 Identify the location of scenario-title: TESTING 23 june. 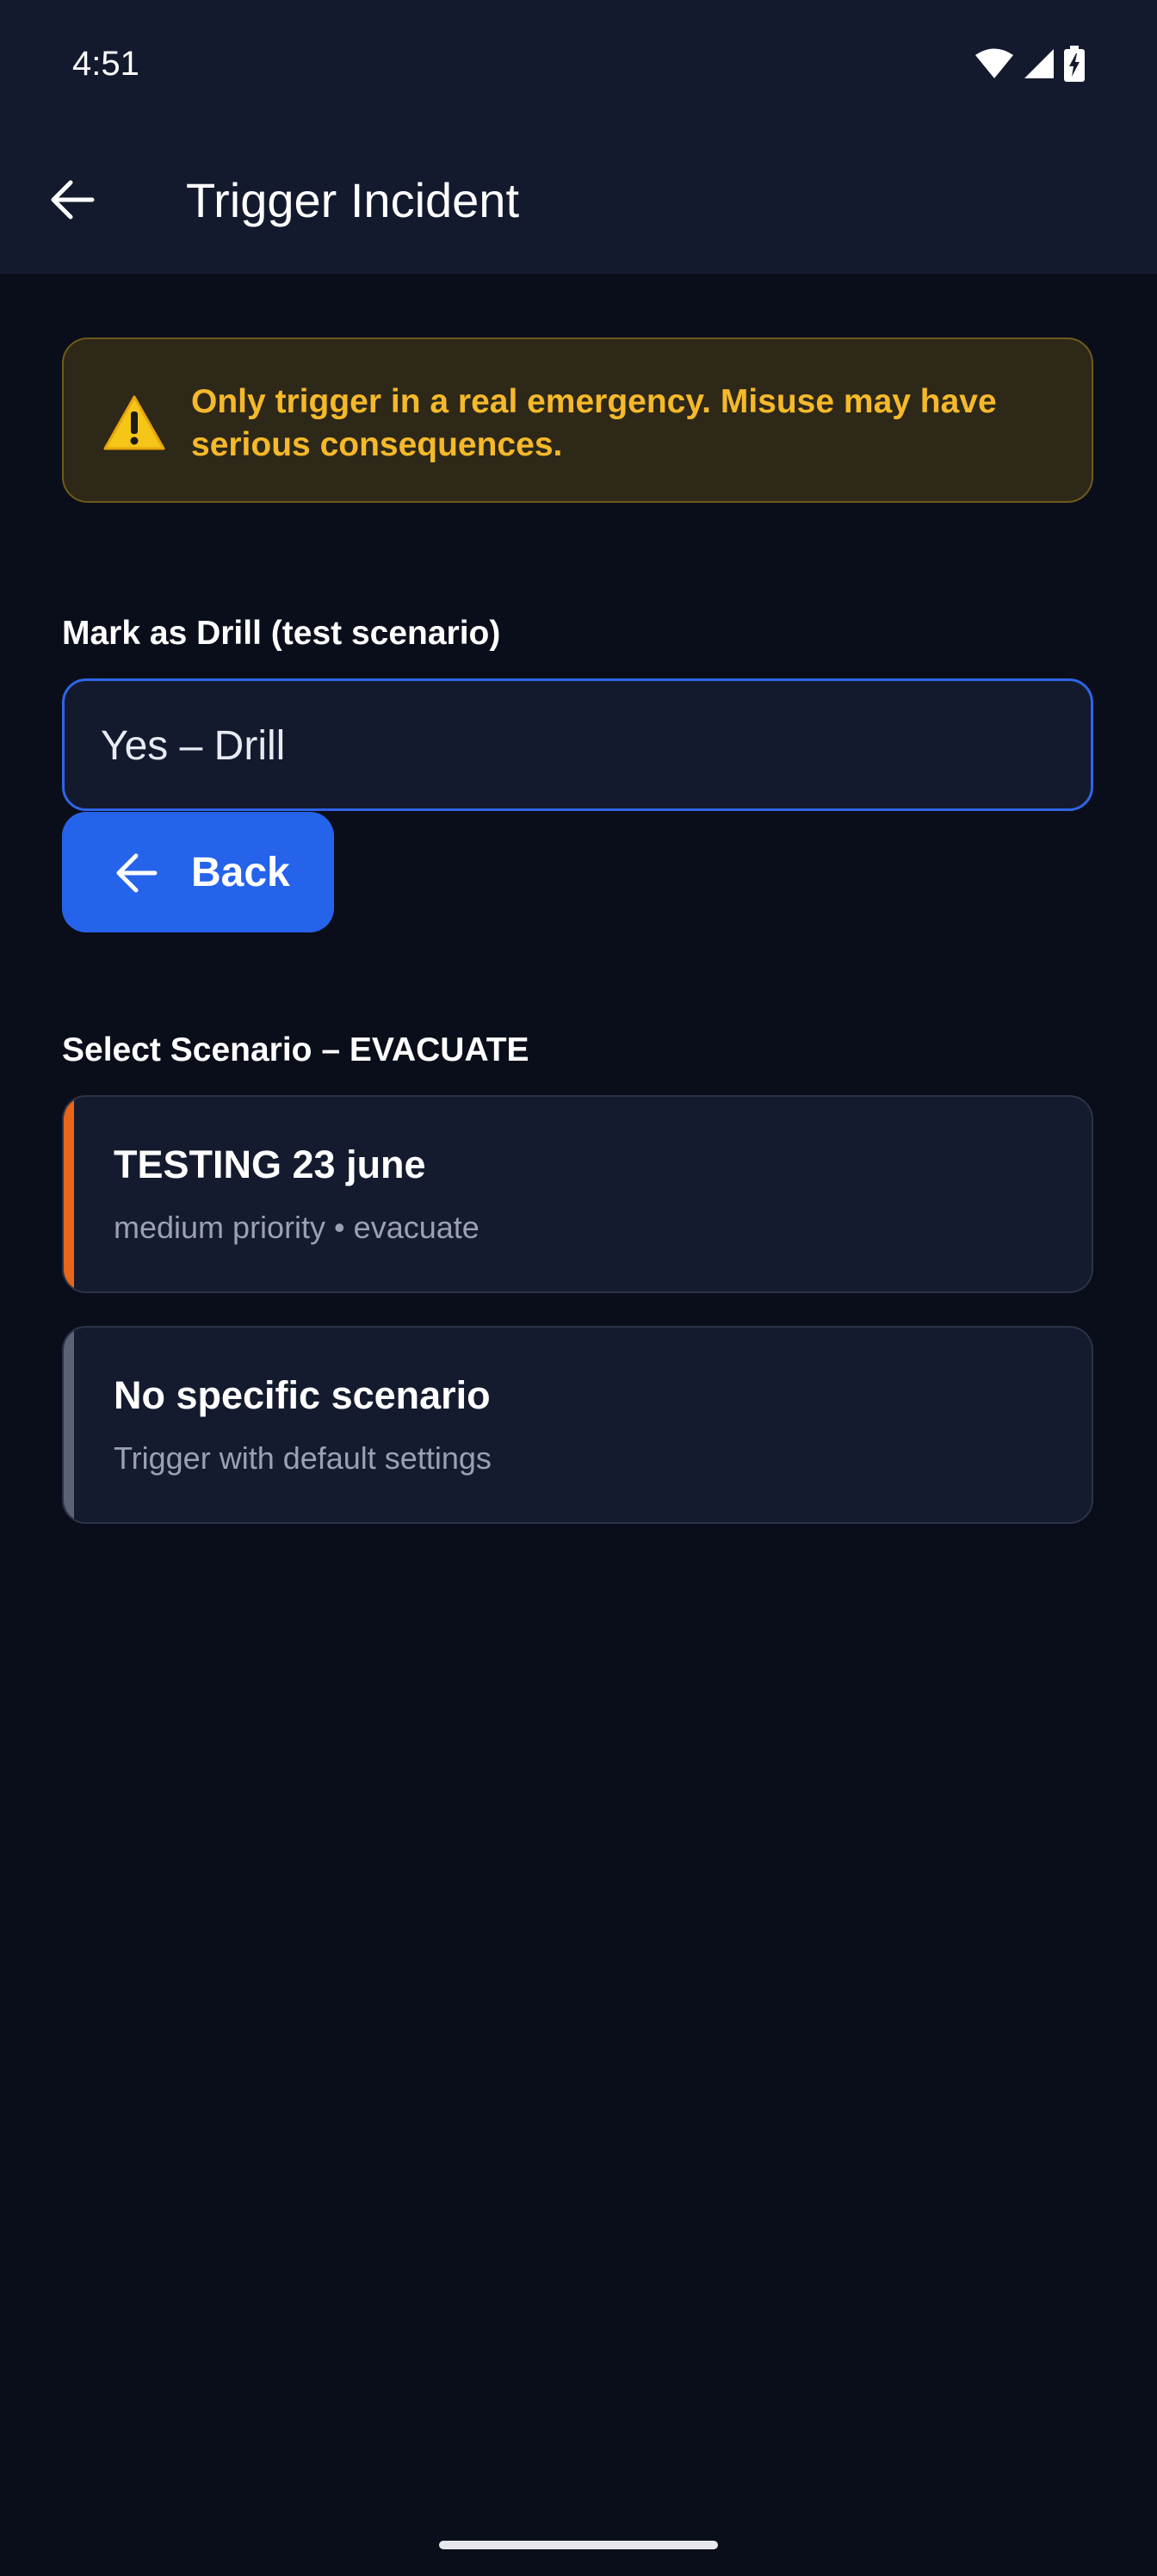
(270, 1164).